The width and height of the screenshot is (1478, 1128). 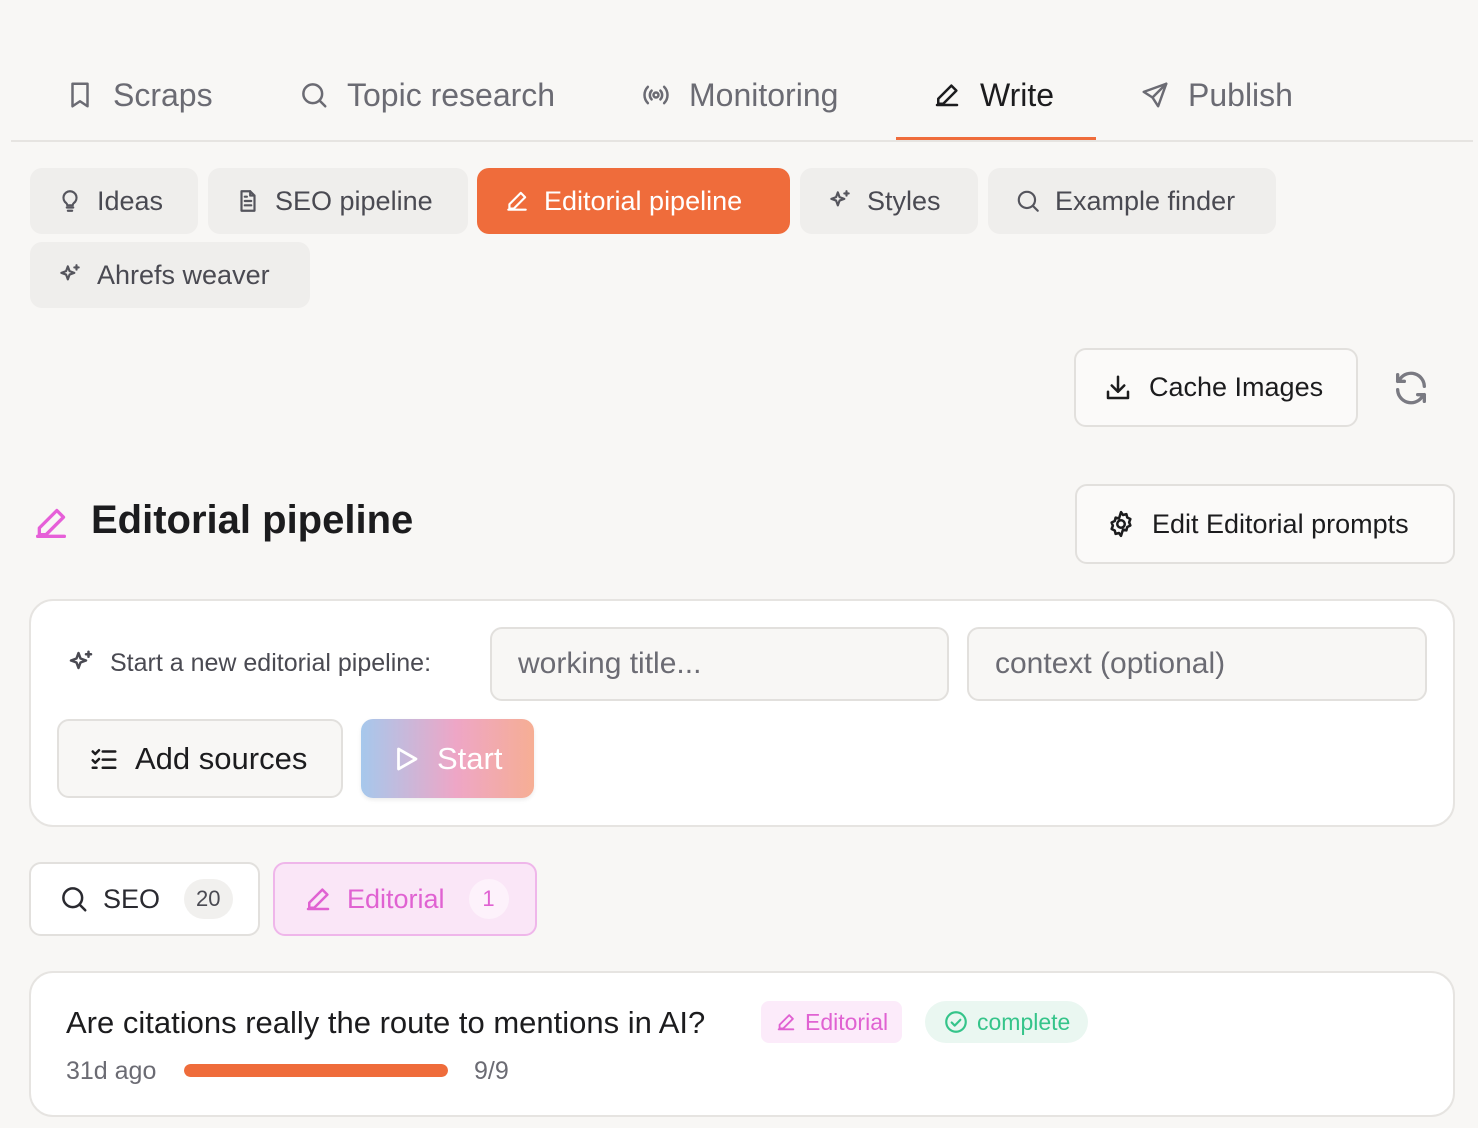 I want to click on subnav-ahrefs-weaver: Ahrefs weaver, so click(x=170, y=275).